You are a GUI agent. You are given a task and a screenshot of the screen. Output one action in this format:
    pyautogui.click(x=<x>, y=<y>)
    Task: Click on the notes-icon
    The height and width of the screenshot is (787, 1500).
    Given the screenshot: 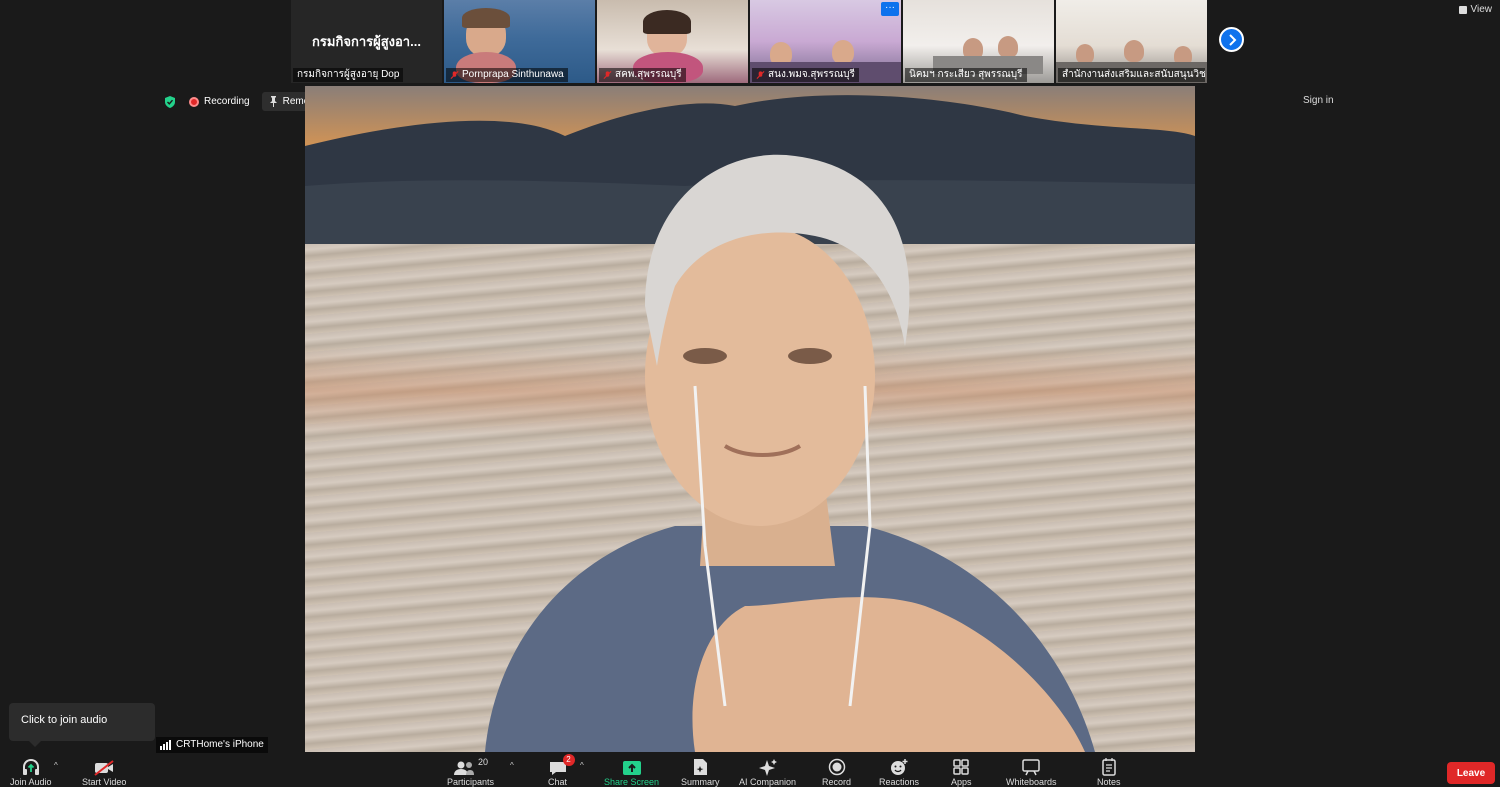 What is the action you would take?
    pyautogui.click(x=1109, y=767)
    